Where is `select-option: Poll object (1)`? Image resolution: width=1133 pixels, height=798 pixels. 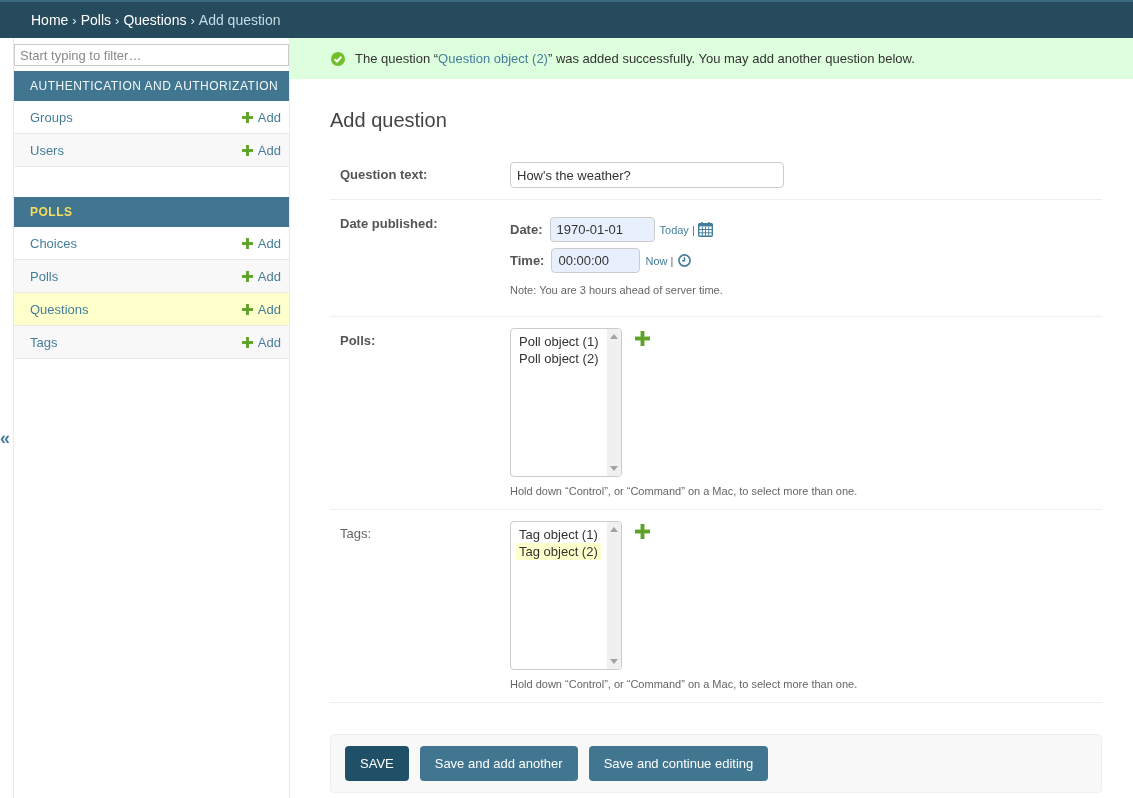 select-option: Poll object (1) is located at coordinates (559, 341).